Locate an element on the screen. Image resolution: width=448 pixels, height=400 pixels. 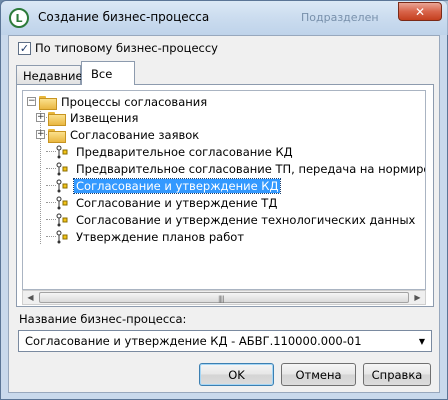
tree-node-process: Утверждение планов работ is located at coordinates (150, 236).